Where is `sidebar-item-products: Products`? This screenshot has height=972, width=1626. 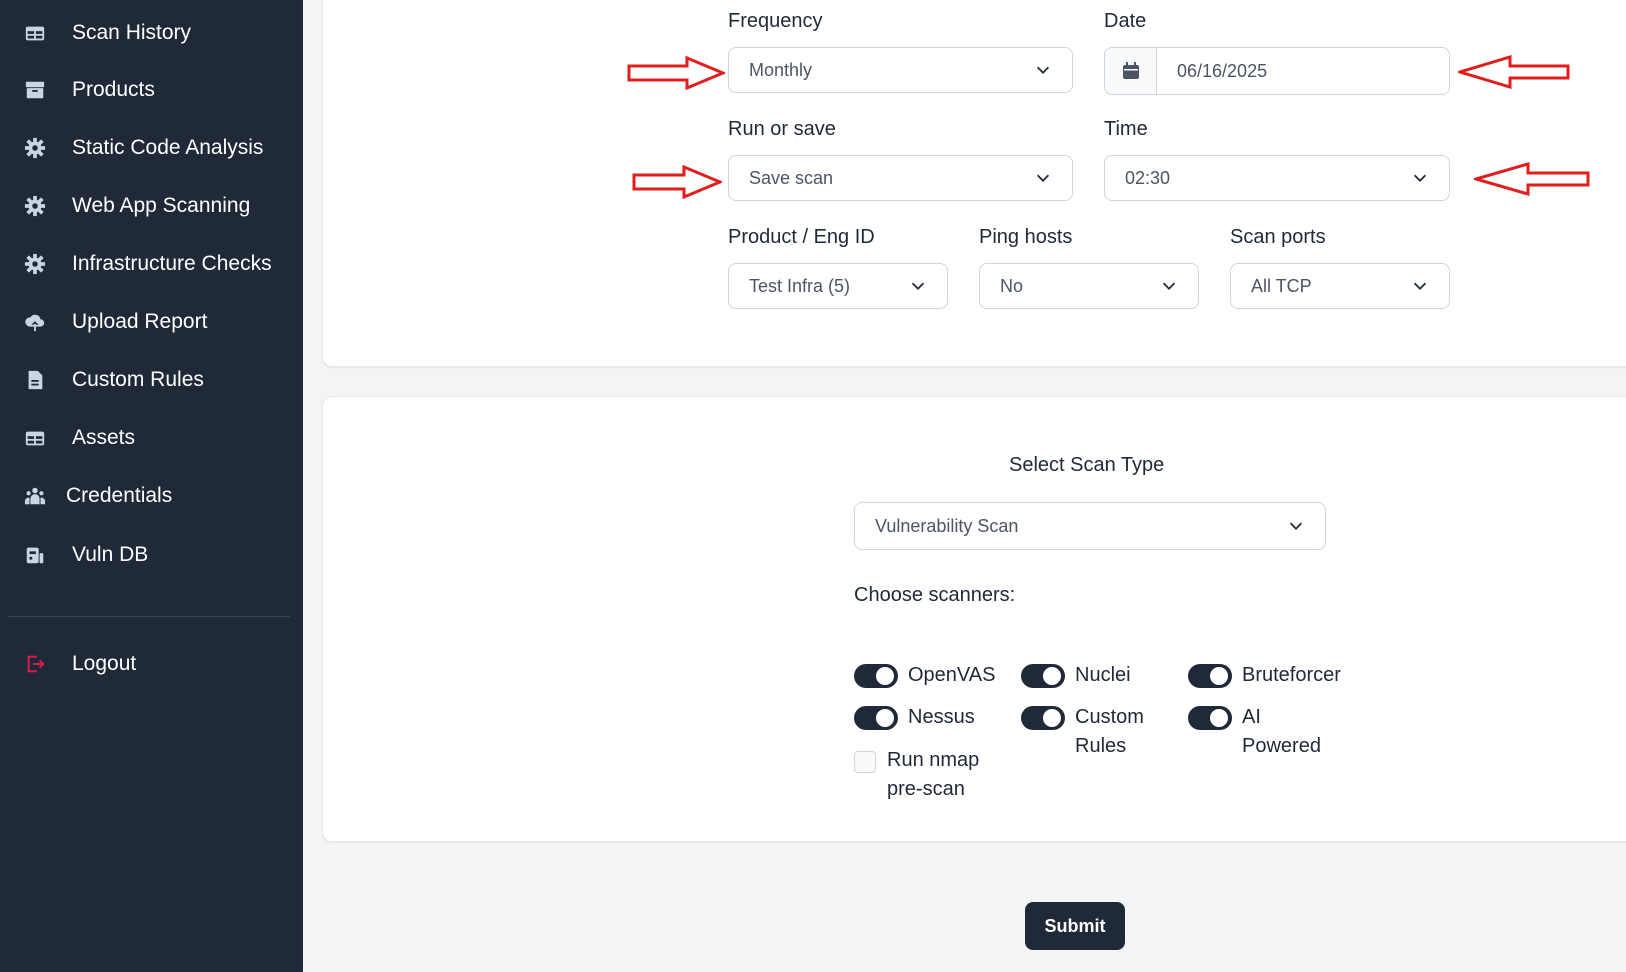 sidebar-item-products: Products is located at coordinates (88, 90).